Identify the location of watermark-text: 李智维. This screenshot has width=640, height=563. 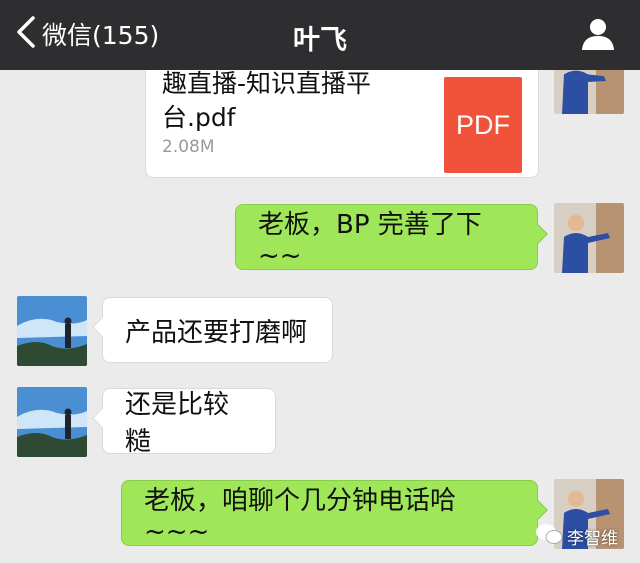
(592, 539).